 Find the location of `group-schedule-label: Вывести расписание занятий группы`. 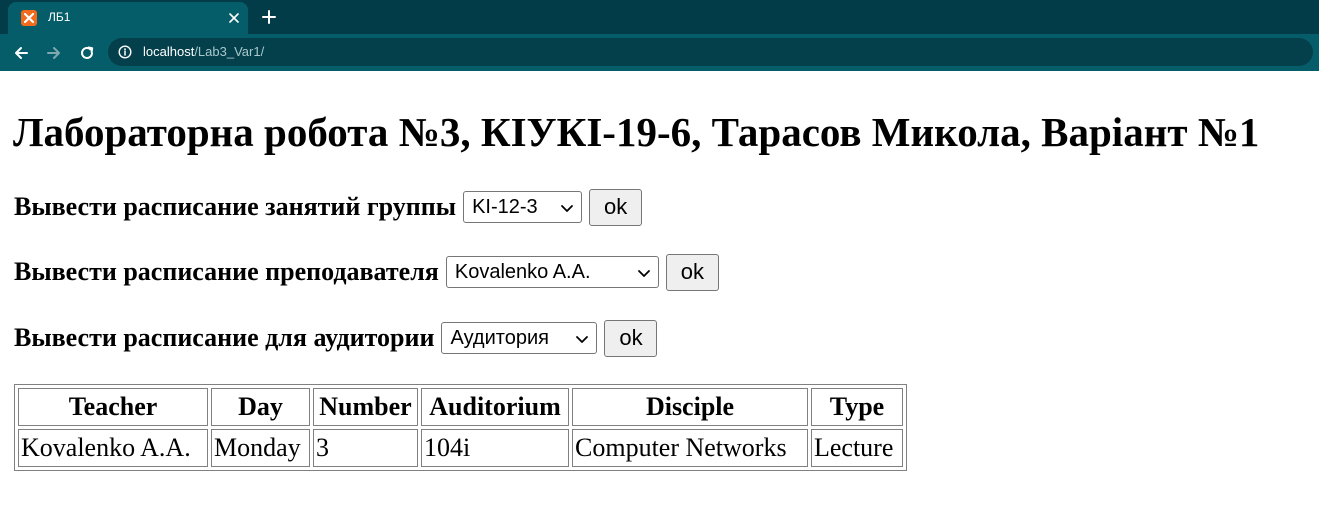

group-schedule-label: Вывести расписание занятий группы is located at coordinates (235, 206).